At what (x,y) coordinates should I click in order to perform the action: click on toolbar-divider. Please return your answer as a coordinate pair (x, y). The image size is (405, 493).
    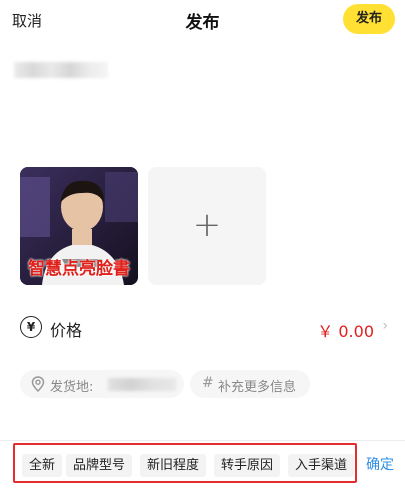
    Looking at the image, I should click on (202, 440).